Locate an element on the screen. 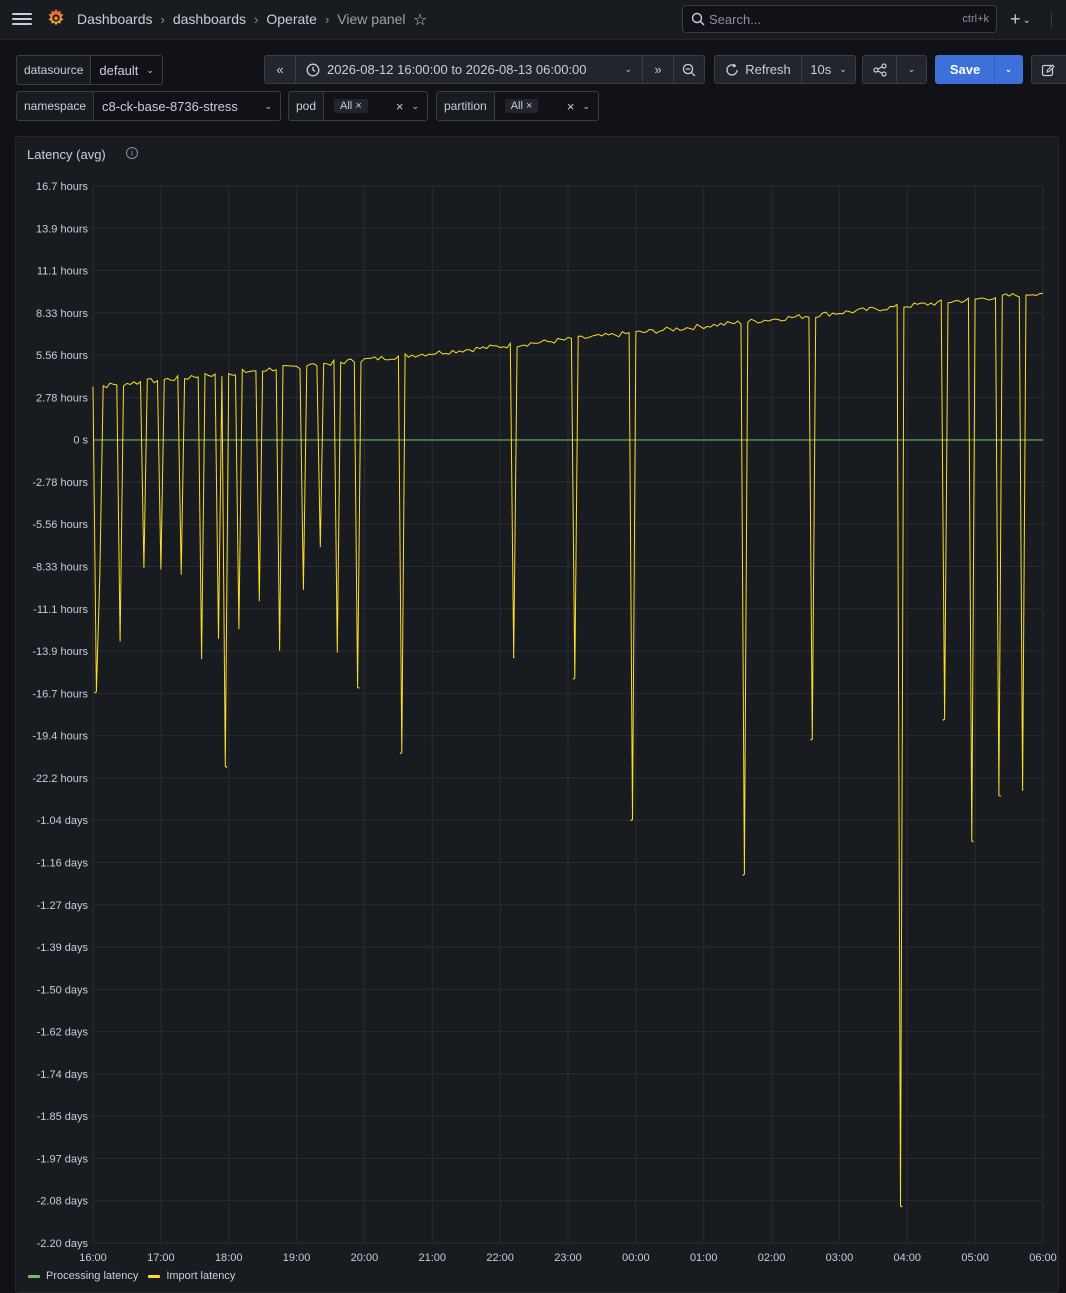 The width and height of the screenshot is (1066, 1293). y-tick-label: 11.1 hours is located at coordinates (63, 272).